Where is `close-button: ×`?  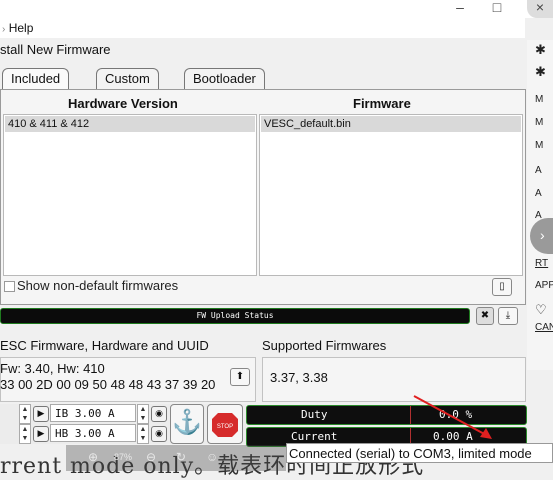
close-button: × is located at coordinates (540, 9).